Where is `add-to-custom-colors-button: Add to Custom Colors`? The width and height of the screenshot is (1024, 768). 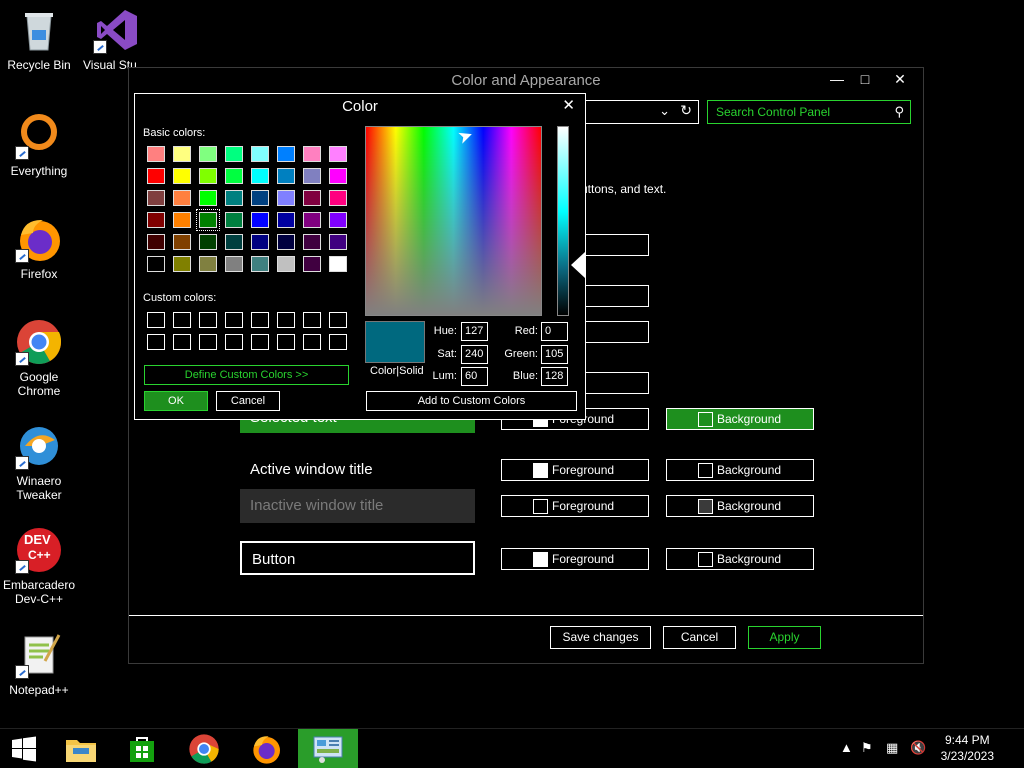
add-to-custom-colors-button: Add to Custom Colors is located at coordinates (471, 401).